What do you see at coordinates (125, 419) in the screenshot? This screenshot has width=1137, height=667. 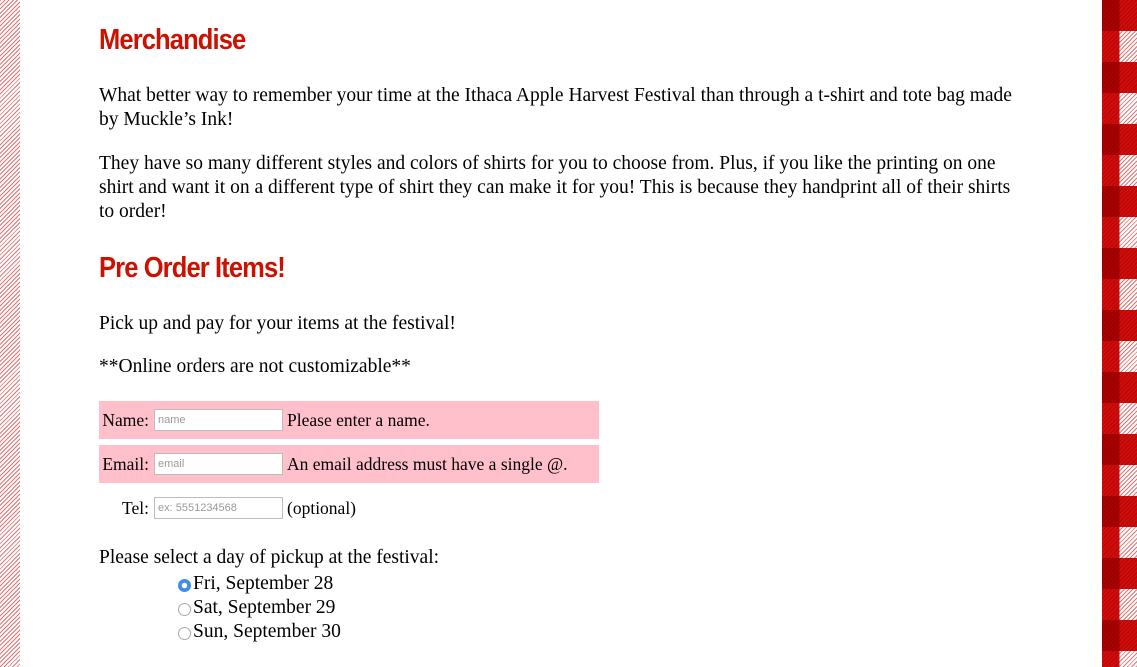 I see `name-label: Name:` at bounding box center [125, 419].